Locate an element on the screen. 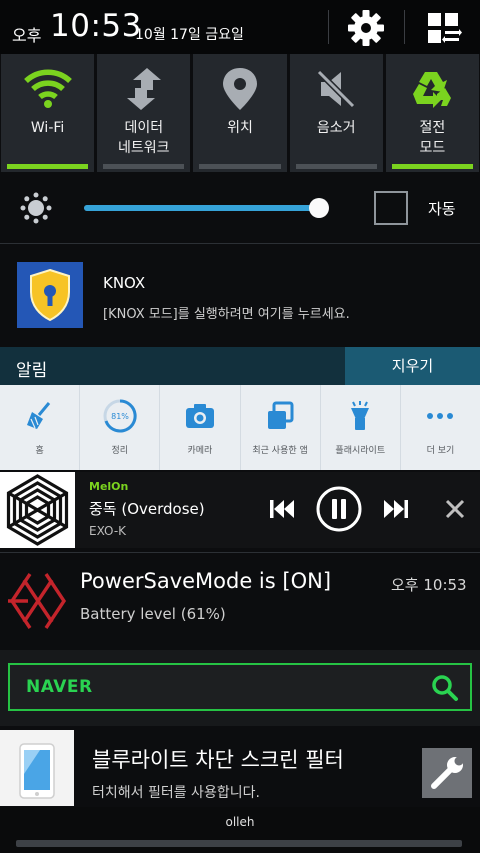 This screenshot has height=853, width=480. pause-icon is located at coordinates (339, 509).